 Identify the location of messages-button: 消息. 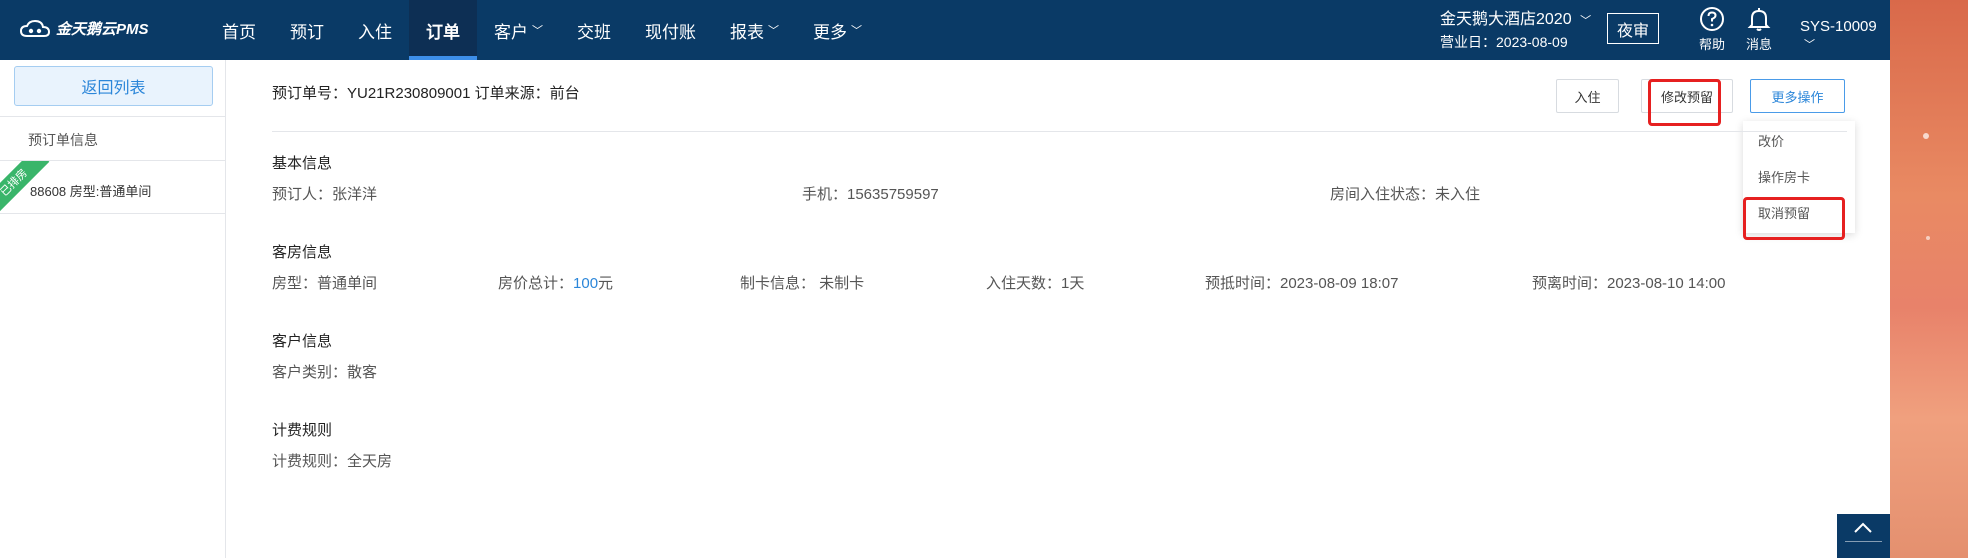
(1759, 29).